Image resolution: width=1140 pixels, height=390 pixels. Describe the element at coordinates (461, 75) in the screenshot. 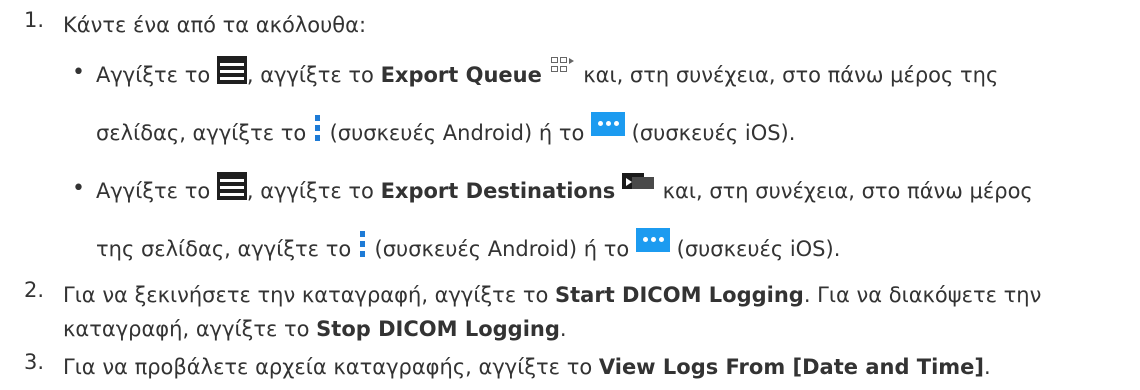

I see `export-queue-label: Export Queue` at that location.